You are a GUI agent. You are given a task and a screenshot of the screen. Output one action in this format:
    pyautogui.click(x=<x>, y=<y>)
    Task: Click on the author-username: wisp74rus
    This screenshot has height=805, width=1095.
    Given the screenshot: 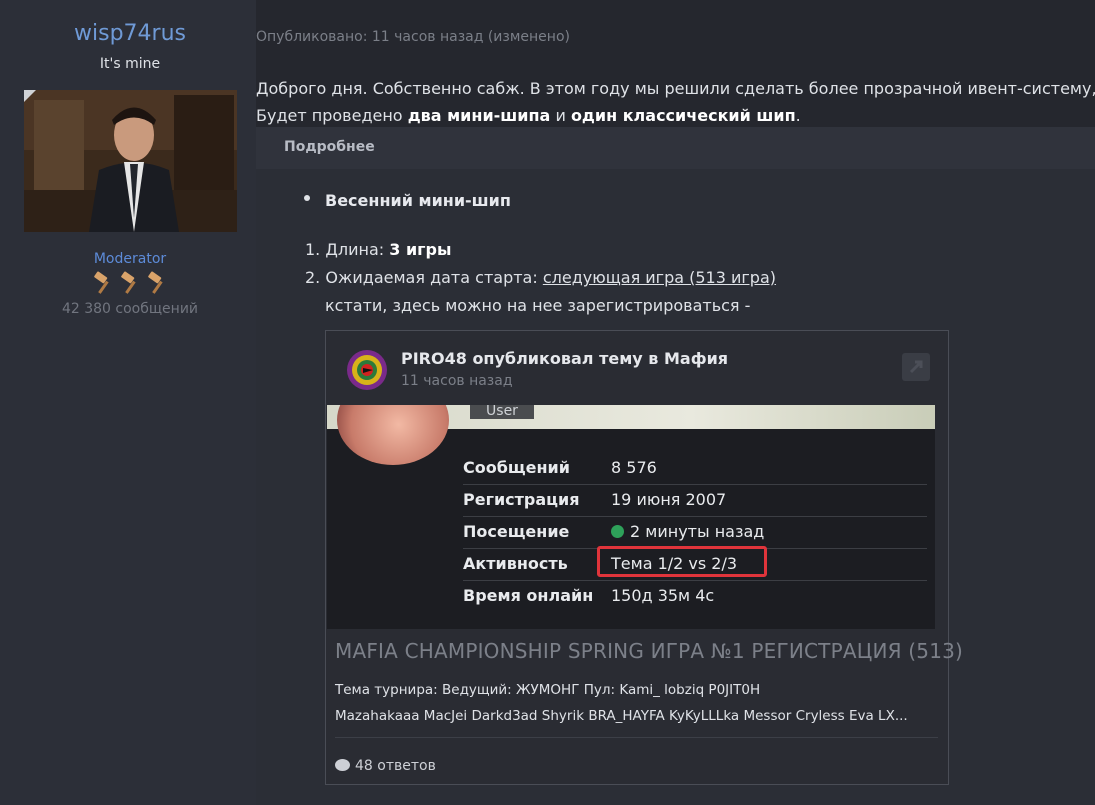 What is the action you would take?
    pyautogui.click(x=130, y=33)
    